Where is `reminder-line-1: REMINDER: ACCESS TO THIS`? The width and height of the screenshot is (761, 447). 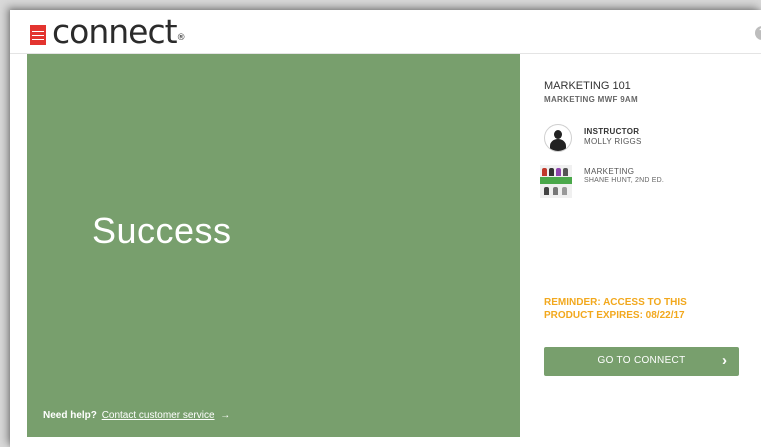 reminder-line-1: REMINDER: ACCESS TO THIS is located at coordinates (615, 302).